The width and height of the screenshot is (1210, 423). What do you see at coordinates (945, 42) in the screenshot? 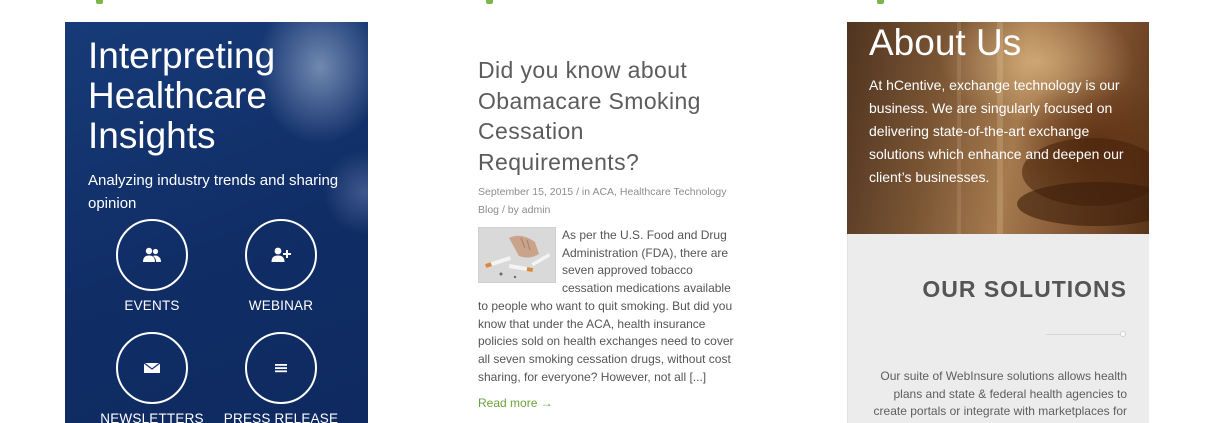
I see `about-title: About Us` at bounding box center [945, 42].